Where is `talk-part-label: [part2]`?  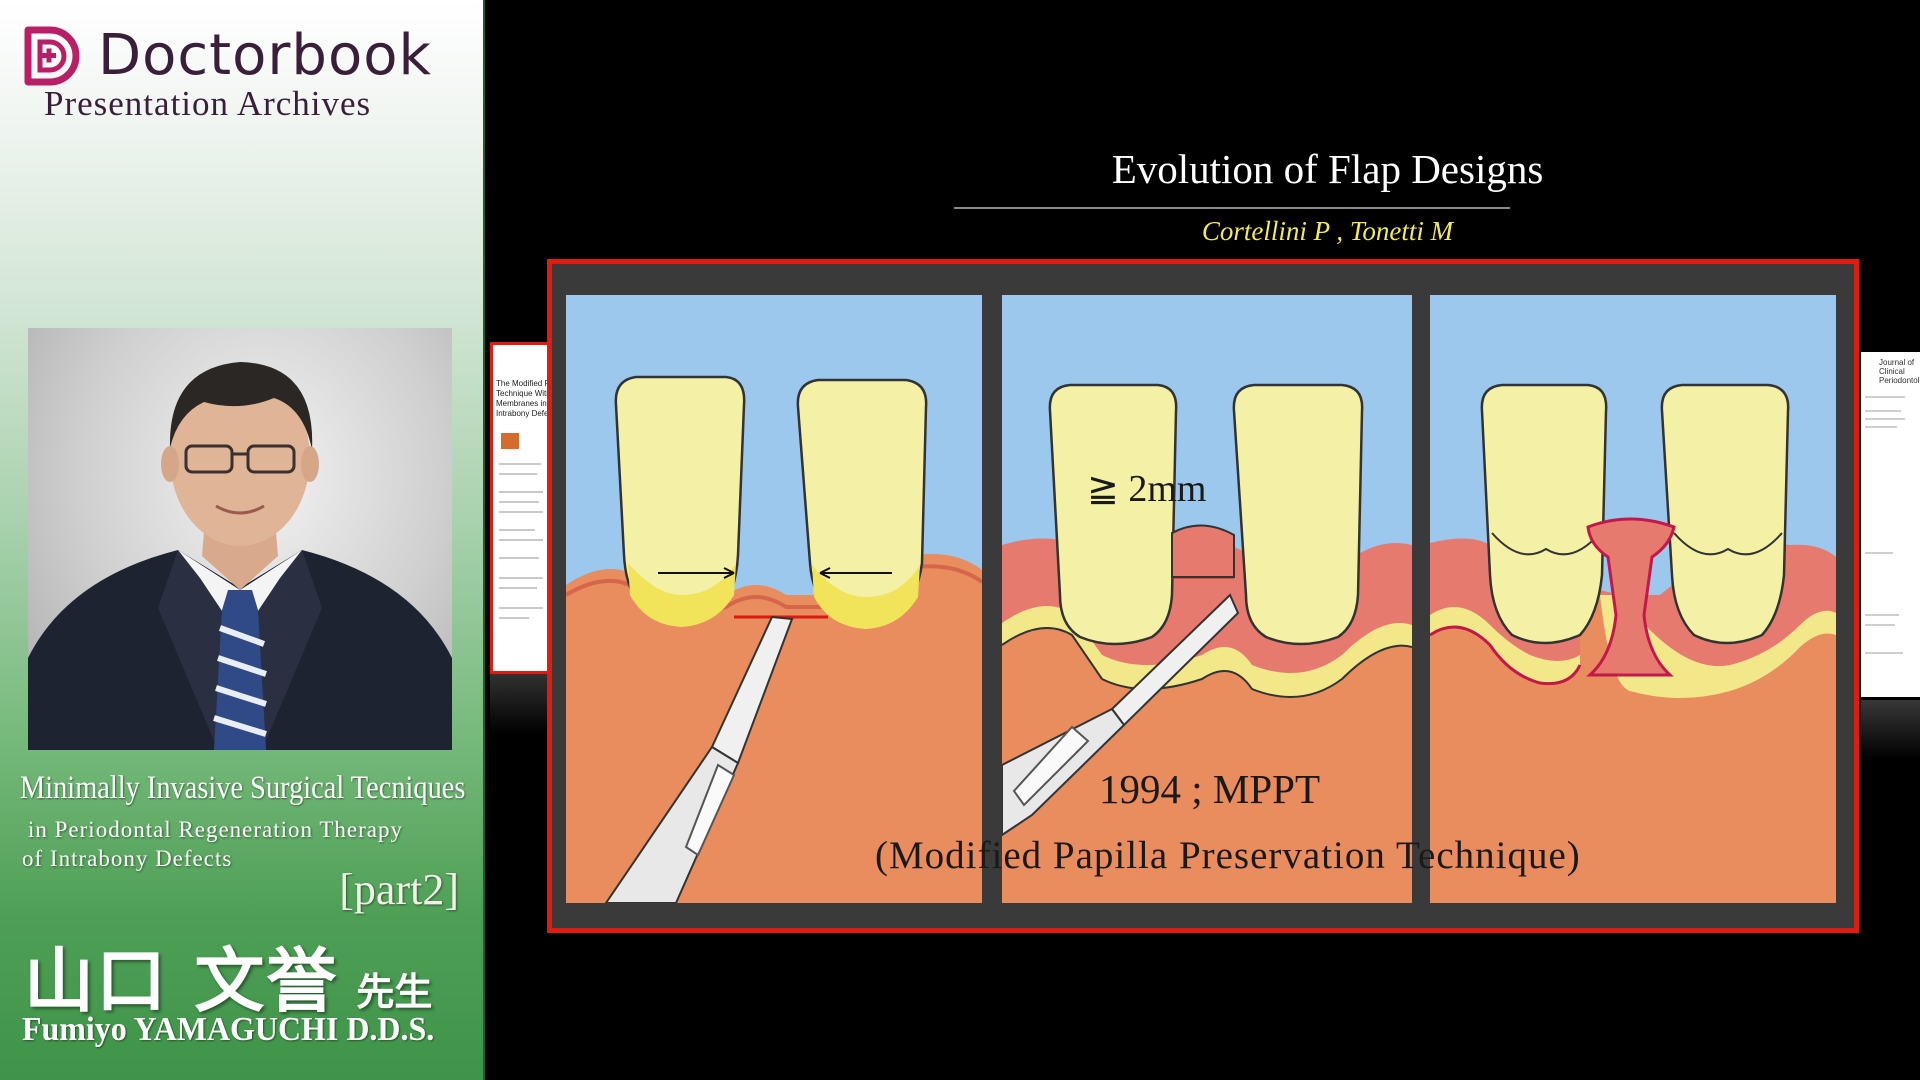
talk-part-label: [part2] is located at coordinates (399, 889).